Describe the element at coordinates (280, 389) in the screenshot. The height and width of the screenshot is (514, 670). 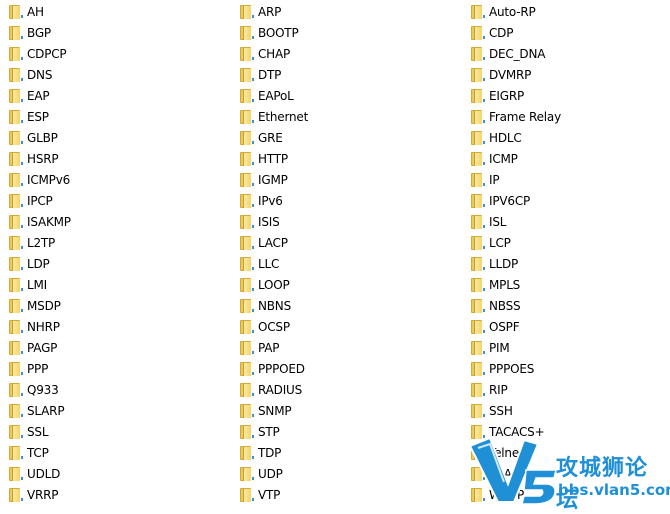
I see `folder-label: RADIUS` at that location.